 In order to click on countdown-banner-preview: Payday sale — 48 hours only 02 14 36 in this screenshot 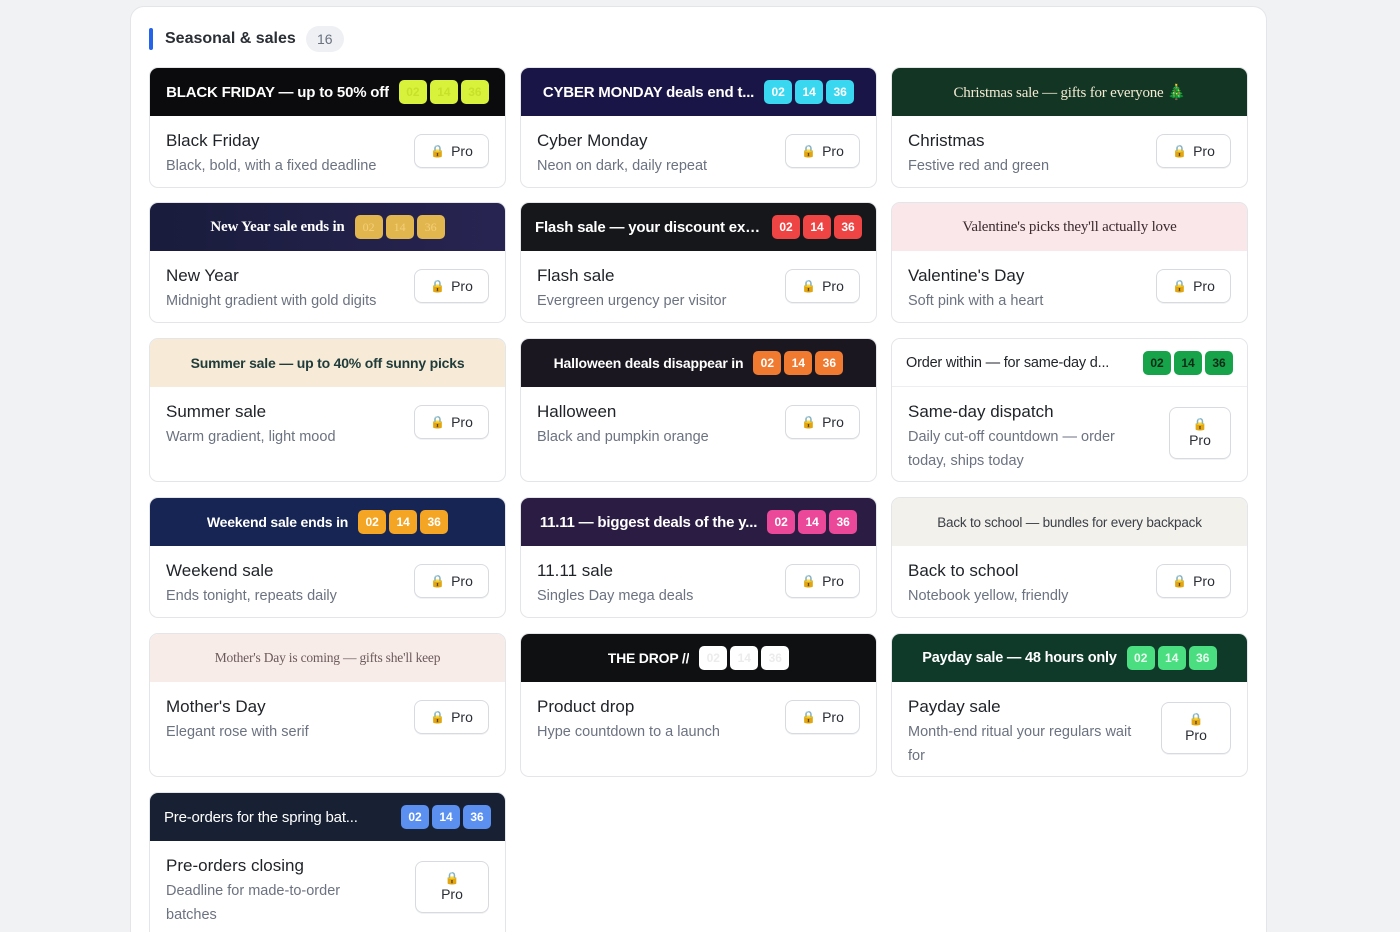, I will do `click(1069, 658)`.